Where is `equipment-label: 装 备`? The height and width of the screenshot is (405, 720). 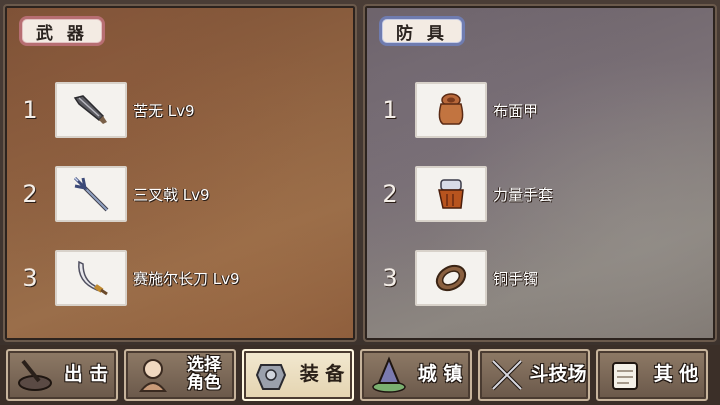
equipment-label: 装 备 is located at coordinates (322, 374).